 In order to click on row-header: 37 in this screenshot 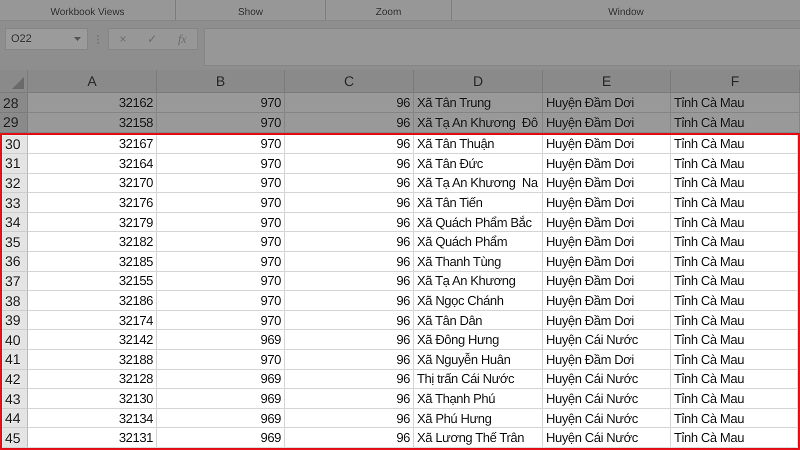, I will do `click(15, 282)`.